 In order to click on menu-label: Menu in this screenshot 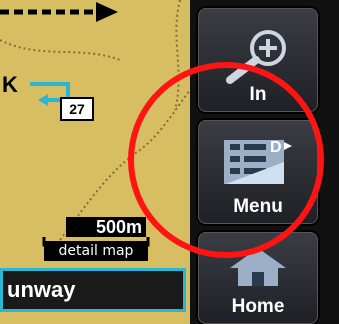, I will do `click(258, 206)`.